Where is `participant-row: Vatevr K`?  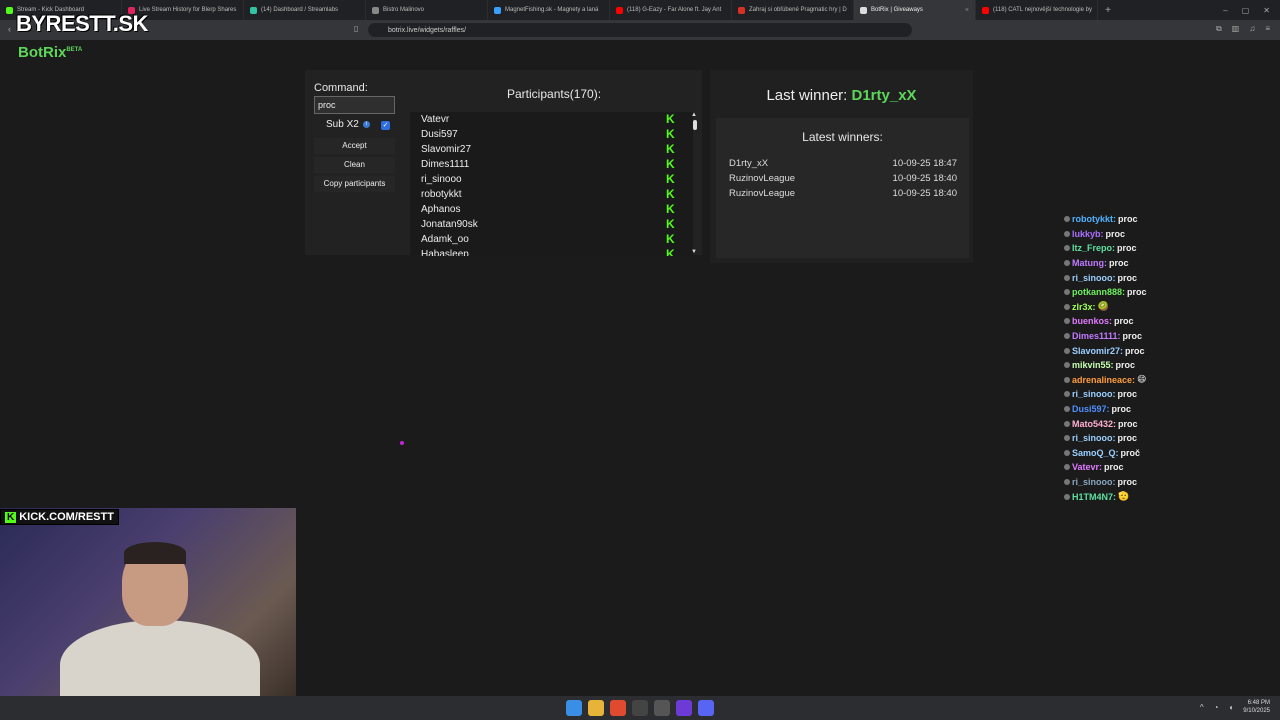
participant-row: Vatevr K is located at coordinates (551, 119).